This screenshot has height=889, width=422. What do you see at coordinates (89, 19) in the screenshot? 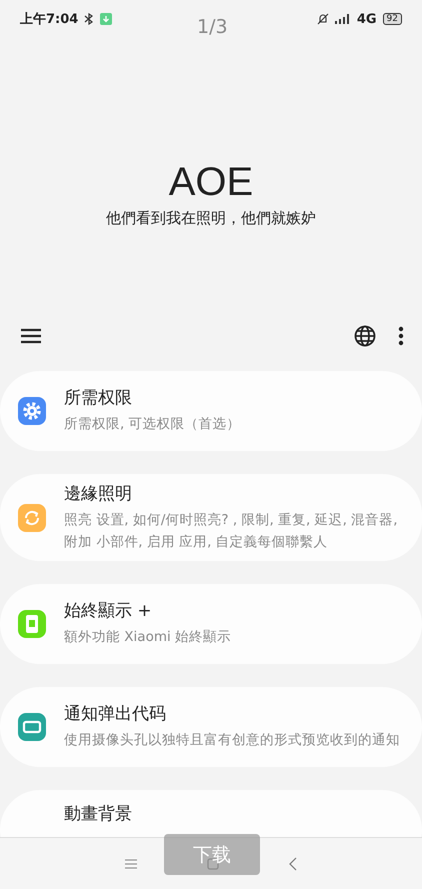
I see `bluetooth-icon` at bounding box center [89, 19].